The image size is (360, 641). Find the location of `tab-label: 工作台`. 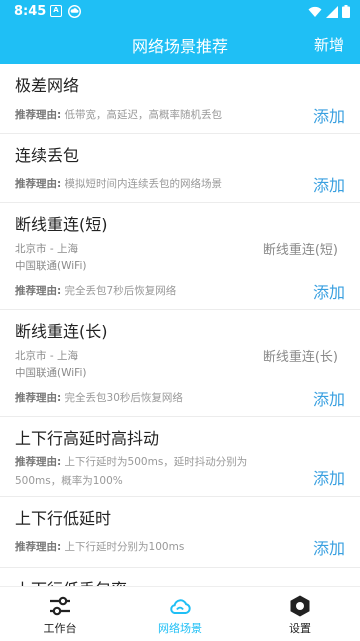

tab-label: 工作台 is located at coordinates (60, 628).